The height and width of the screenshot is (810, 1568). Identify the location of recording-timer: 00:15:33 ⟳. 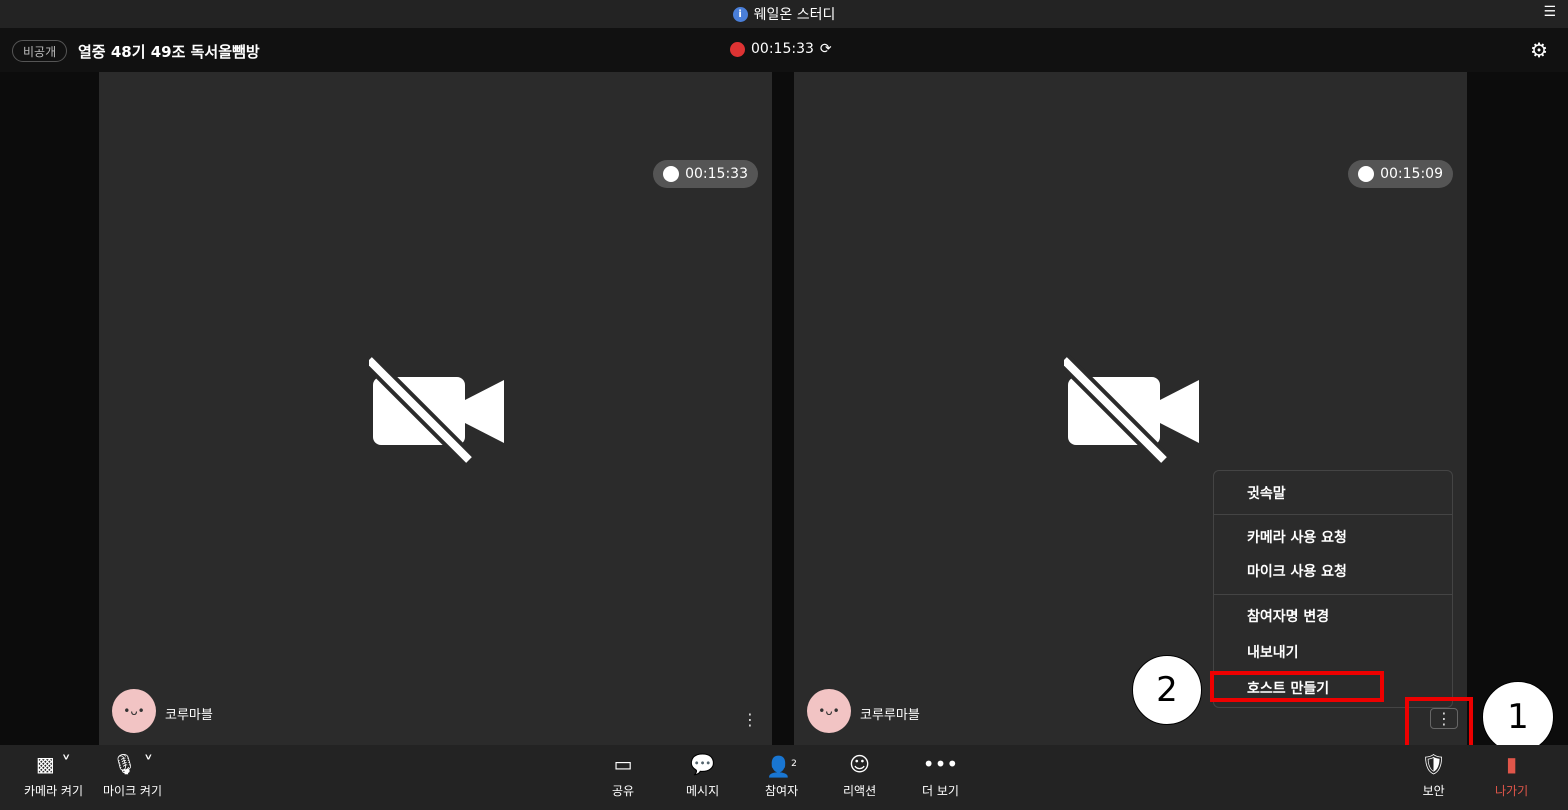
(781, 49).